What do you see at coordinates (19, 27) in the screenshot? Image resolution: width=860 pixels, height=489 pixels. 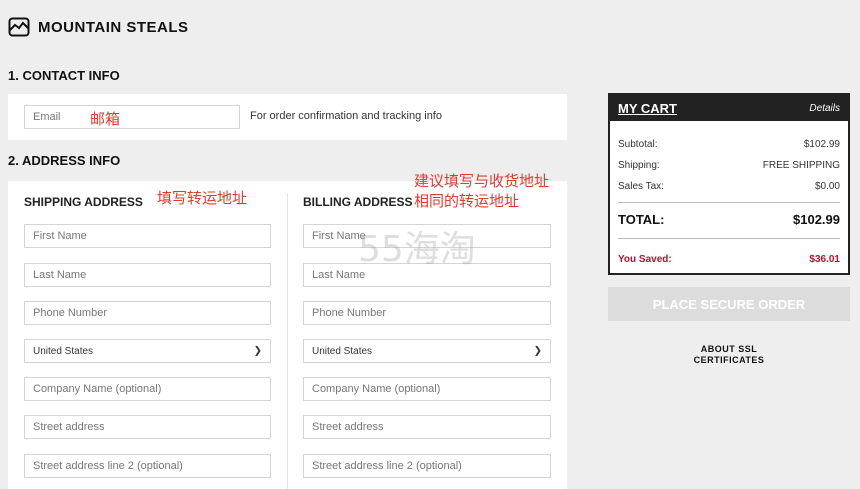 I see `mountain-logo-icon` at bounding box center [19, 27].